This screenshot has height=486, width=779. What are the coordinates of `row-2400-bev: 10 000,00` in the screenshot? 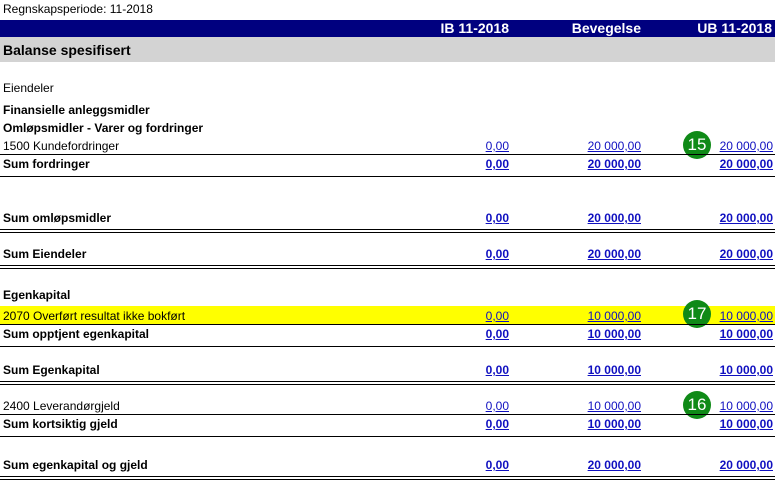 It's located at (614, 406).